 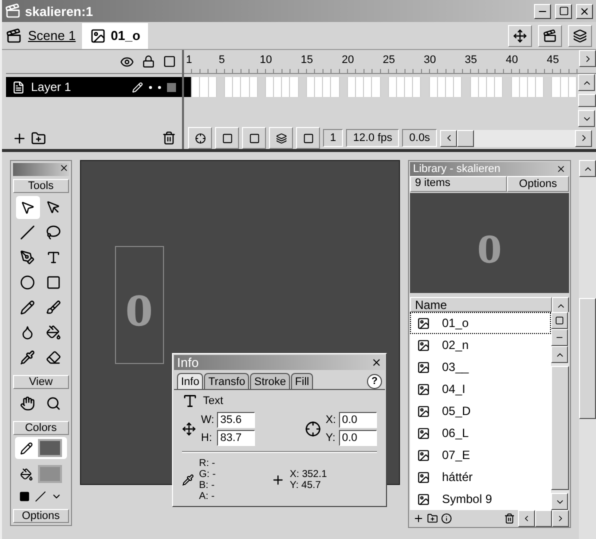 What do you see at coordinates (306, 485) in the screenshot?
I see `cursor-y: Y: 45.7` at bounding box center [306, 485].